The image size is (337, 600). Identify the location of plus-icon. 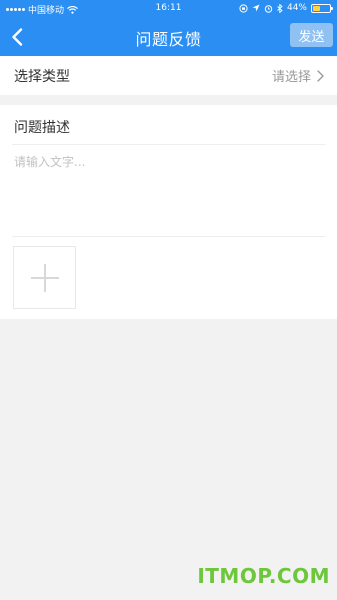
(44, 277).